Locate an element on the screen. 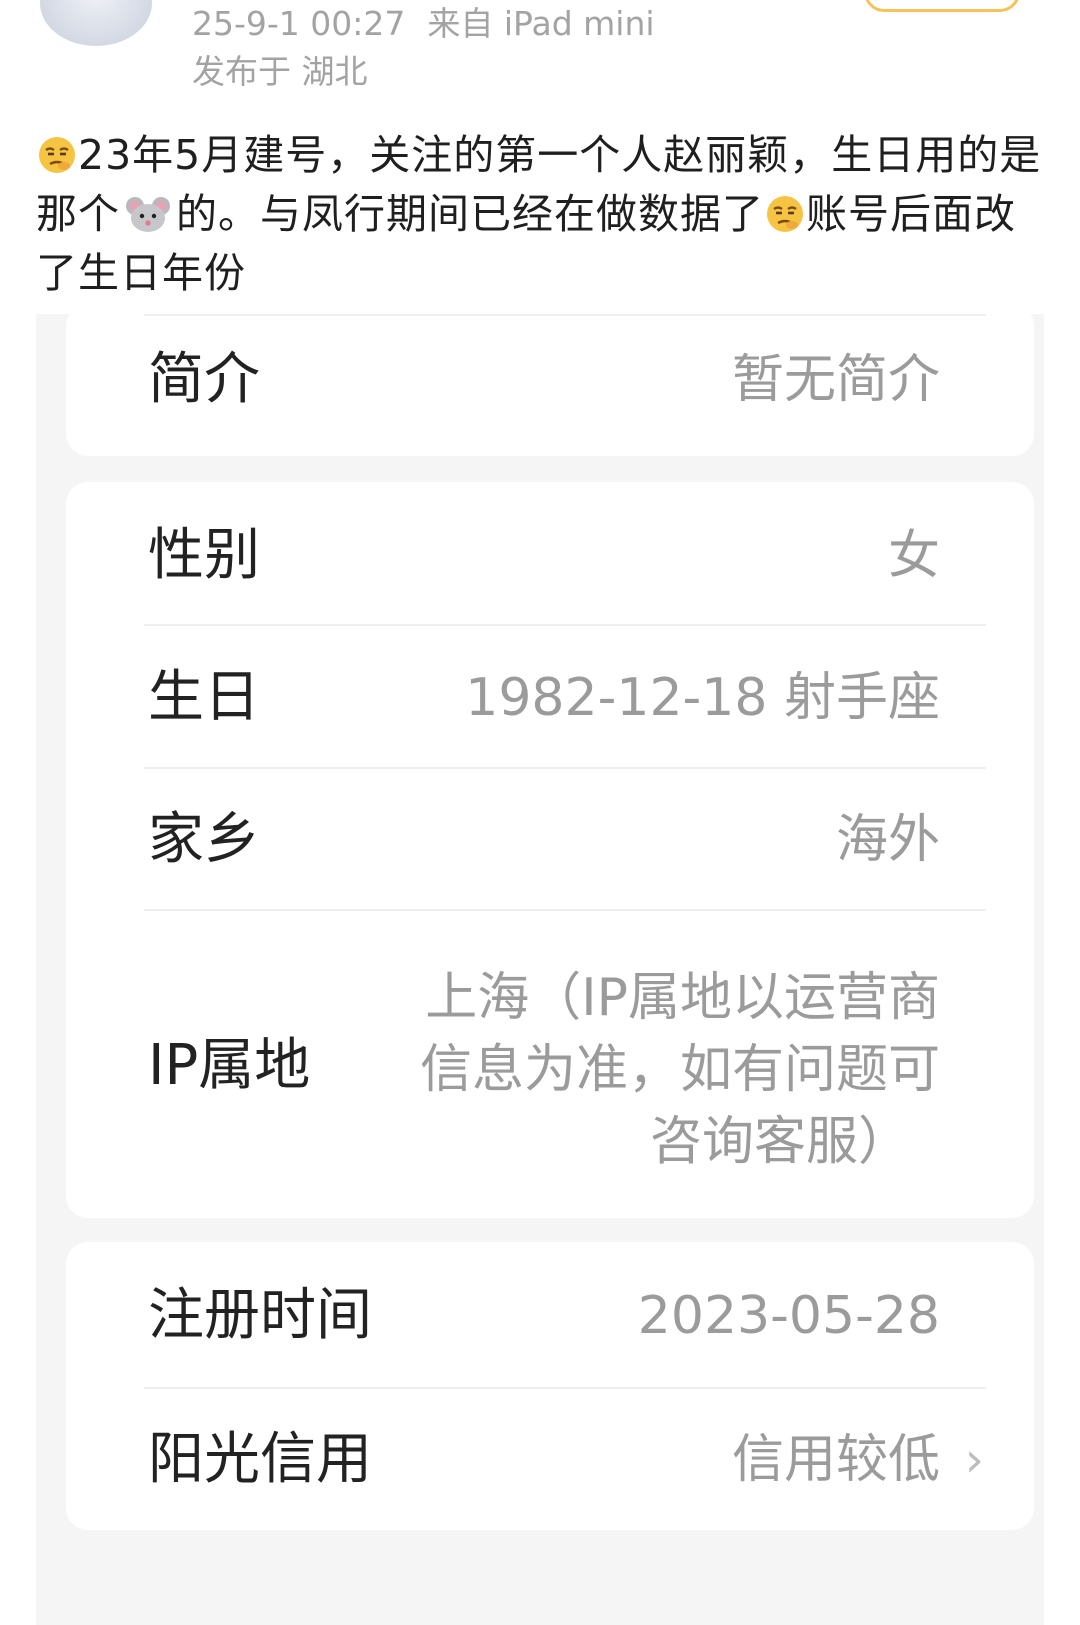  post-timestamp: 25-9-1 00:27 is located at coordinates (299, 23).